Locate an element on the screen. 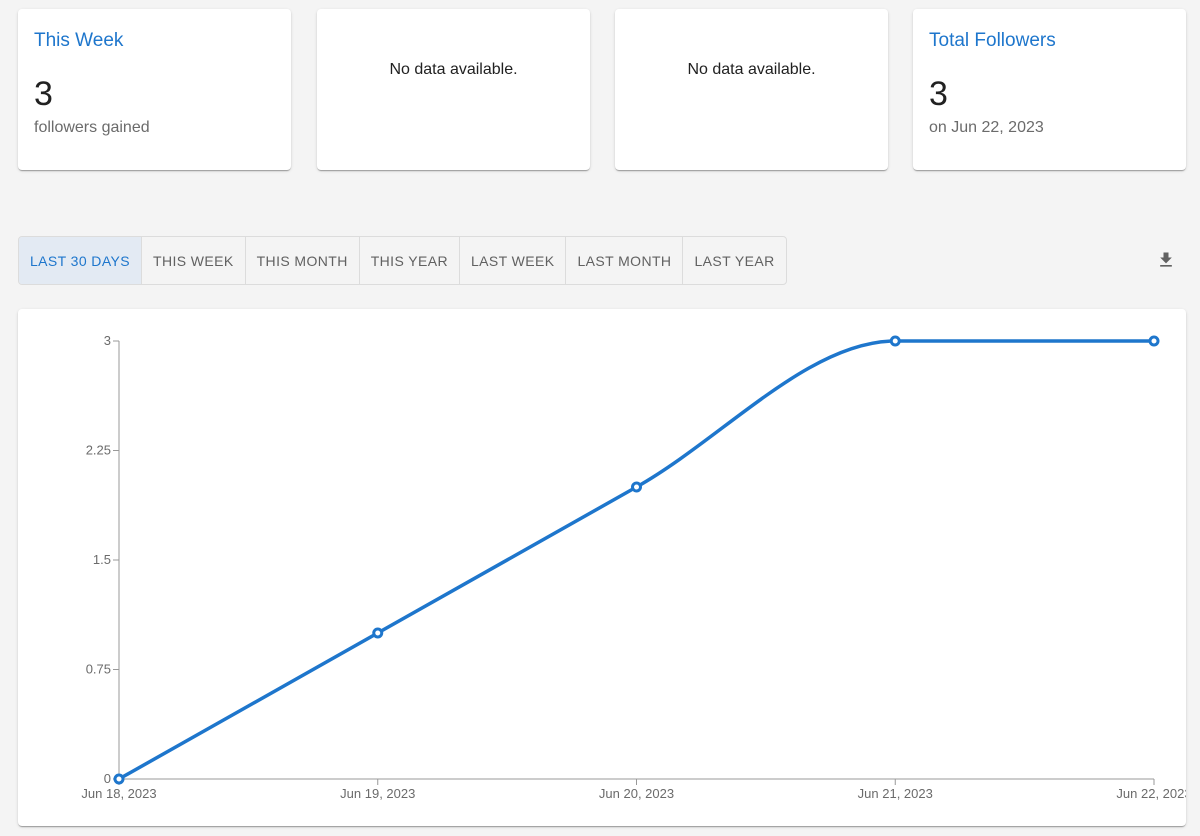  x-tick-label: Jun 19, 2023 is located at coordinates (377, 793).